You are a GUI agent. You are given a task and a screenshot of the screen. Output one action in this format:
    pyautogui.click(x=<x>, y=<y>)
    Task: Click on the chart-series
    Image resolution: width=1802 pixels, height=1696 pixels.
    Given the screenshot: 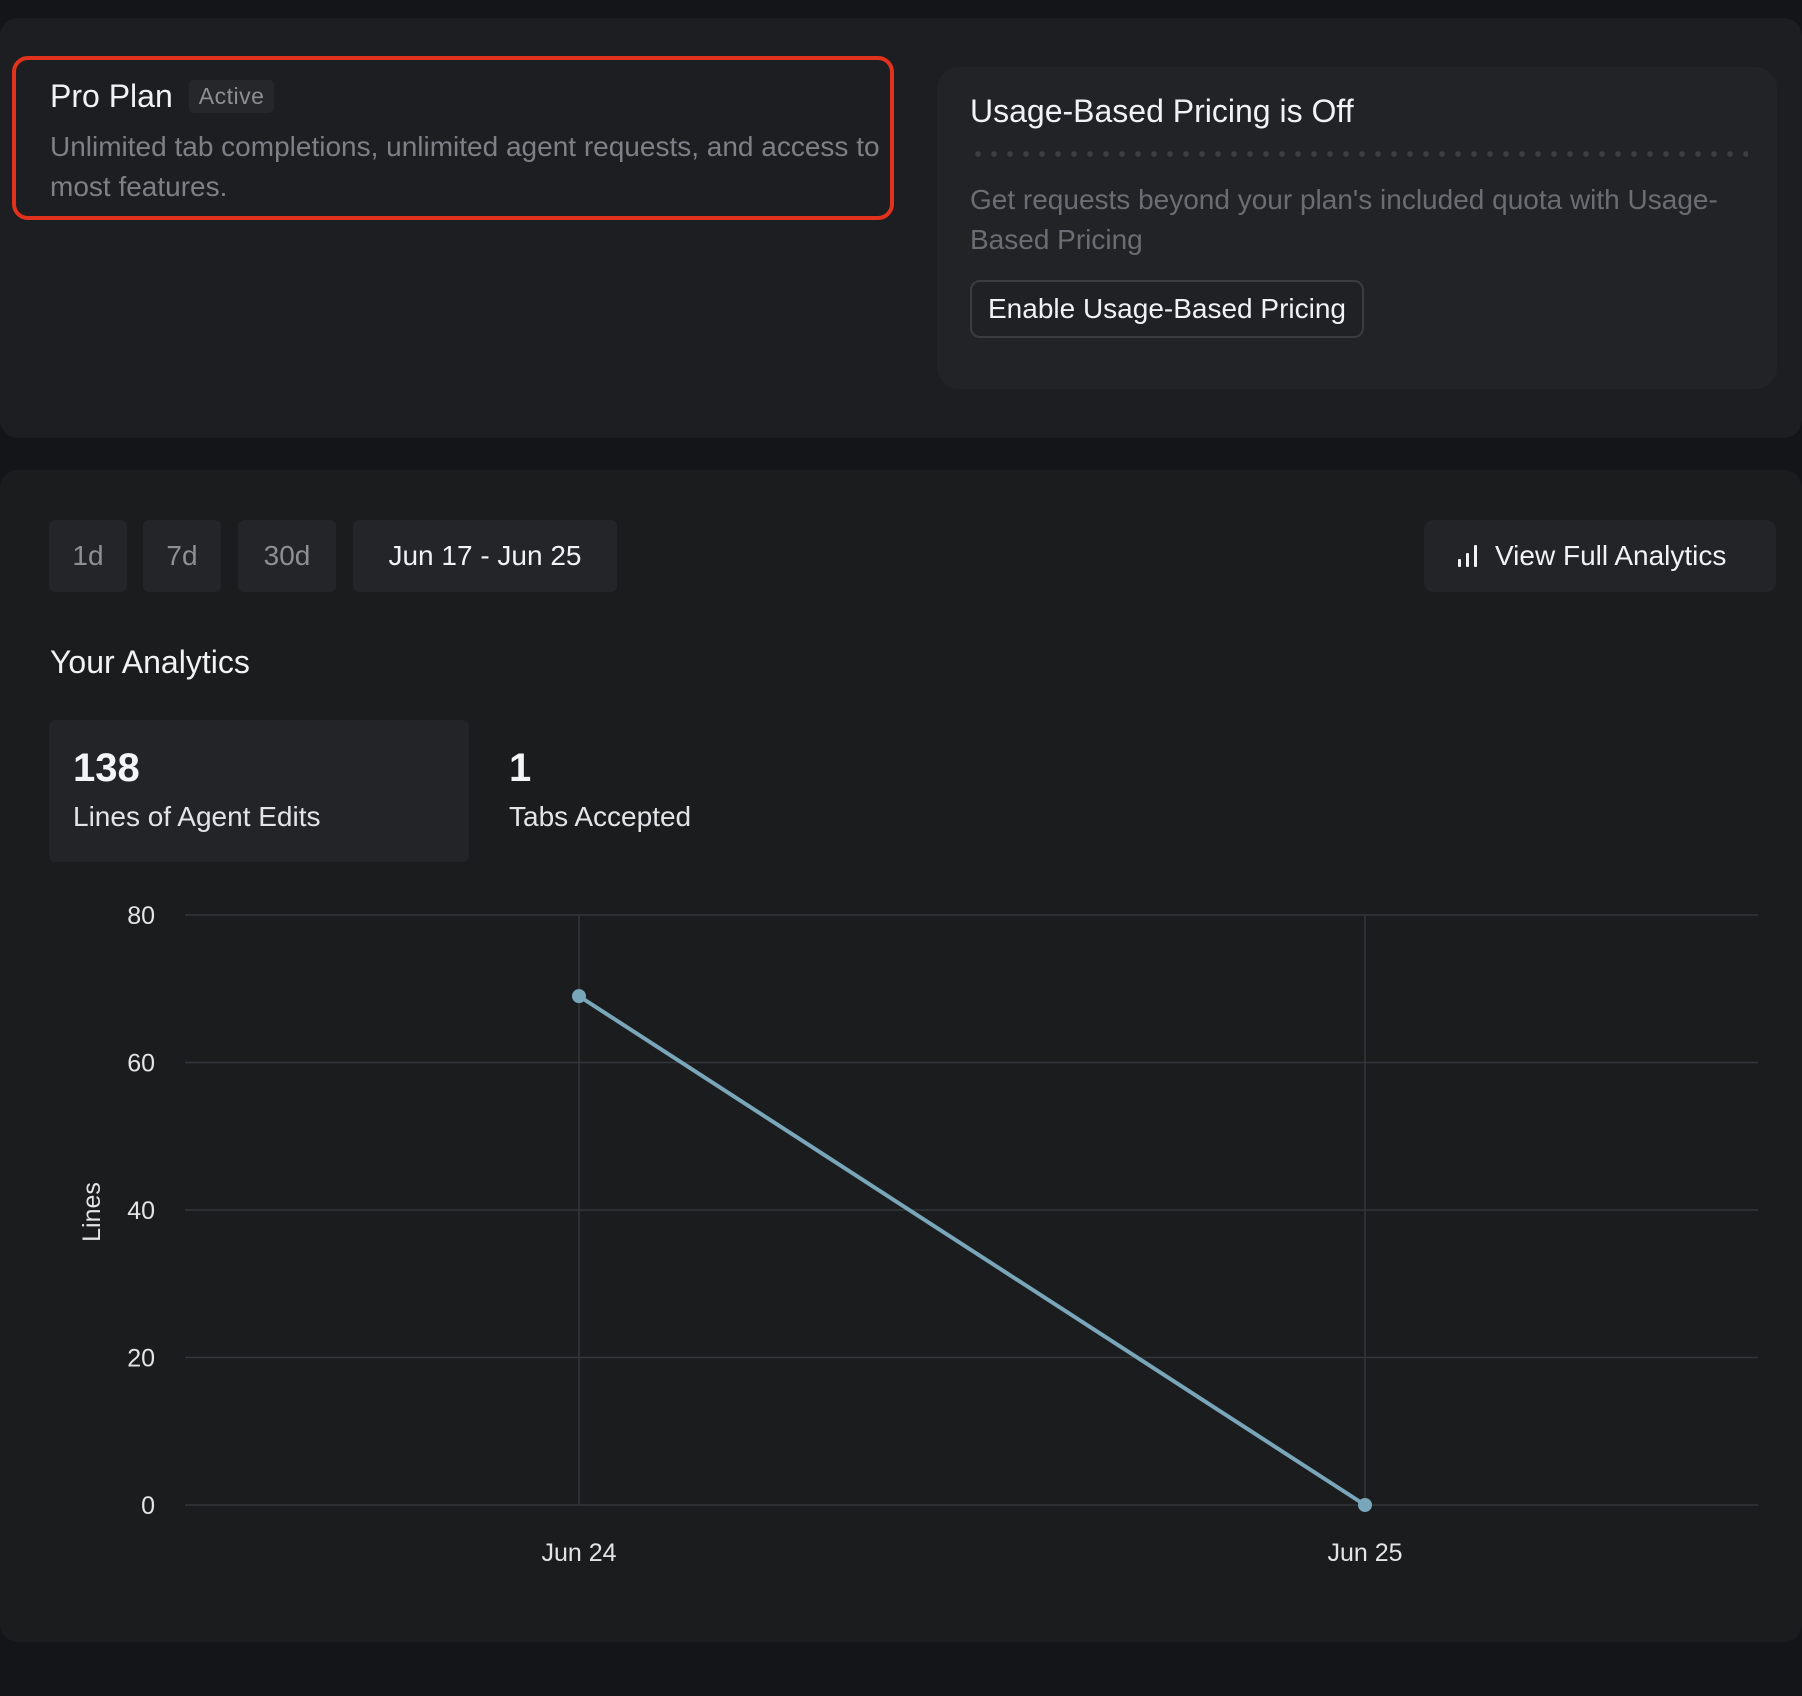 What is the action you would take?
    pyautogui.click(x=972, y=1250)
    